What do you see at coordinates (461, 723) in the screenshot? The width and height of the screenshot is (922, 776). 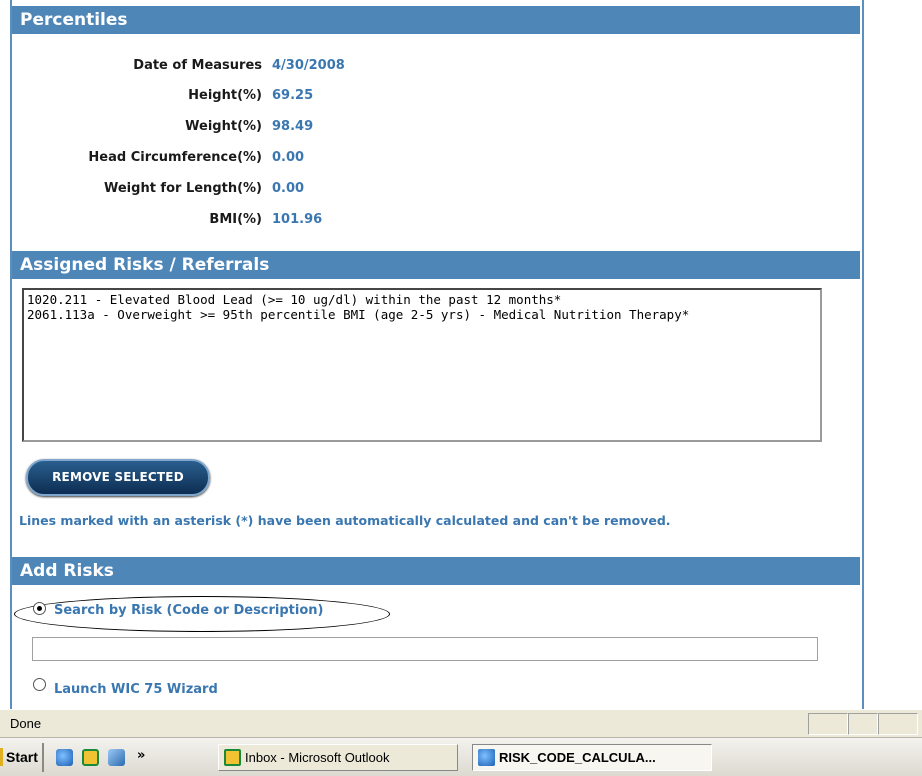 I see `browser-status-bar: Done` at bounding box center [461, 723].